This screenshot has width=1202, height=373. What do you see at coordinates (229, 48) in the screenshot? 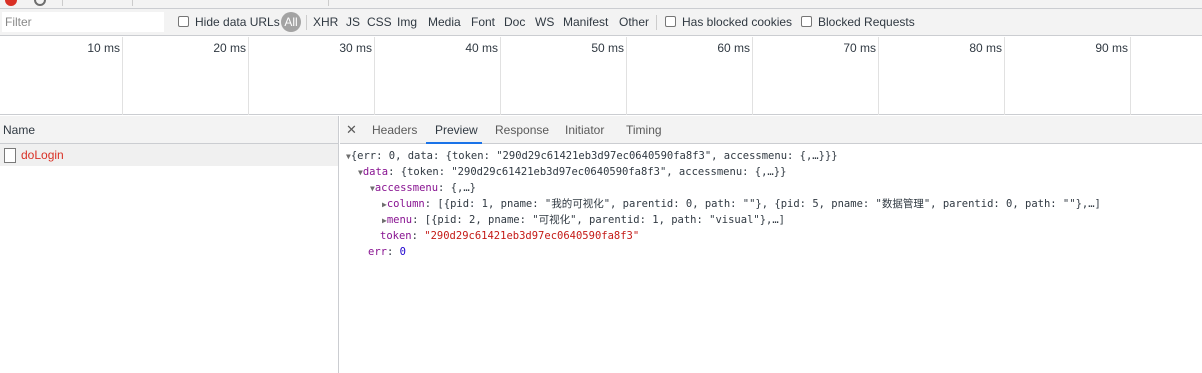
I see `timeline-tick: 20 ms` at bounding box center [229, 48].